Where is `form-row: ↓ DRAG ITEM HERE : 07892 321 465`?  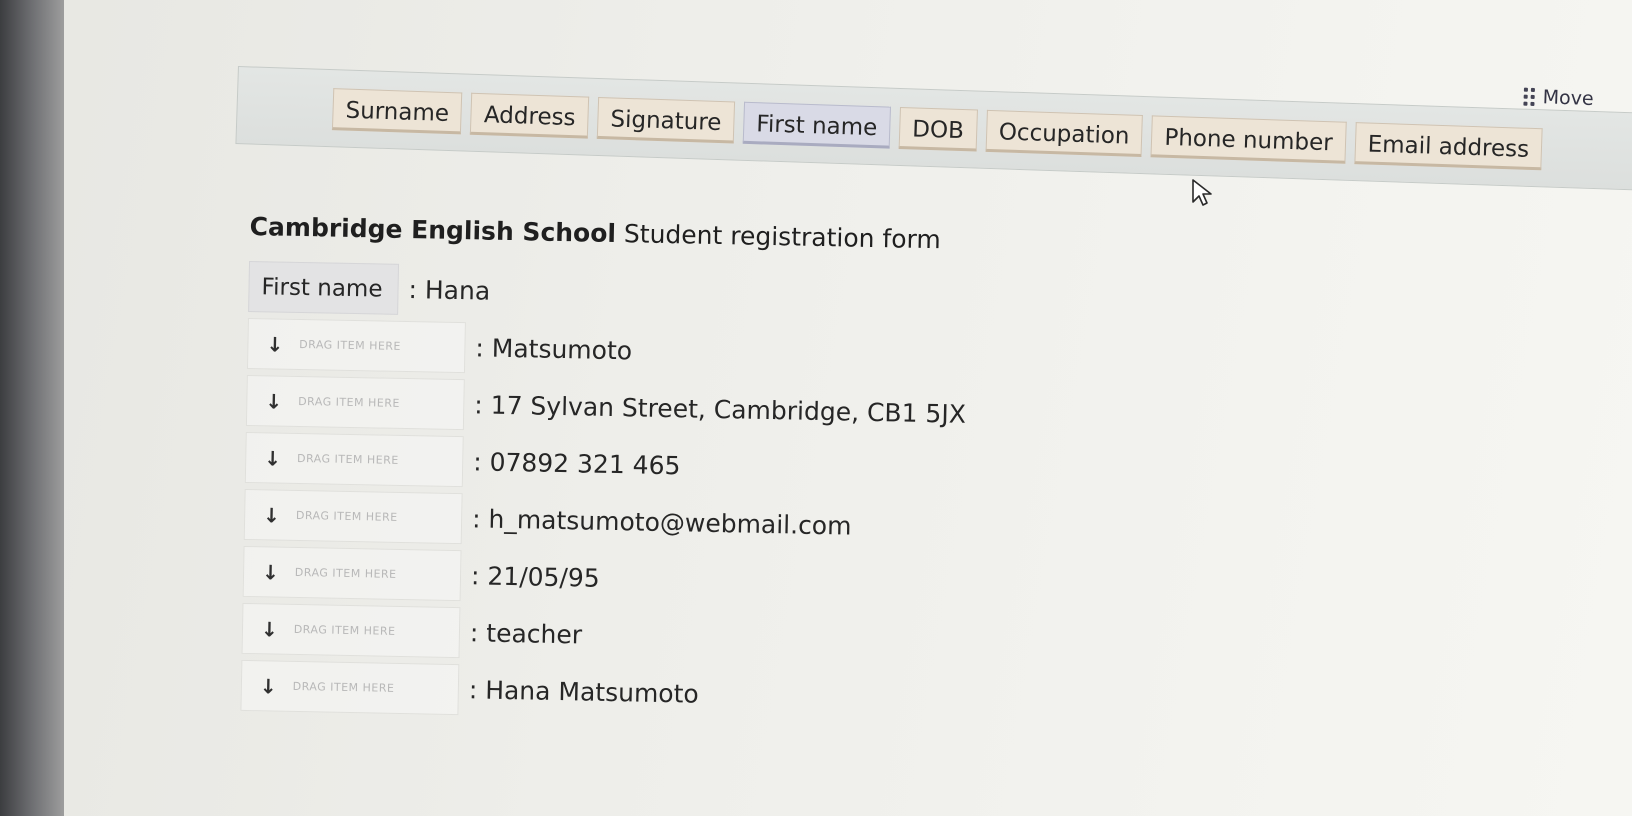 form-row: ↓ DRAG ITEM HERE : 07892 321 465 is located at coordinates (604, 464).